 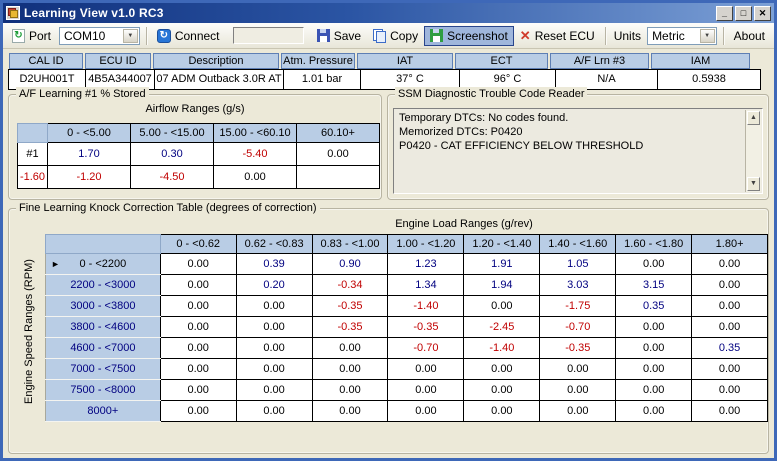 I want to click on dtc-scrollbar: ▲ ▼, so click(x=753, y=151).